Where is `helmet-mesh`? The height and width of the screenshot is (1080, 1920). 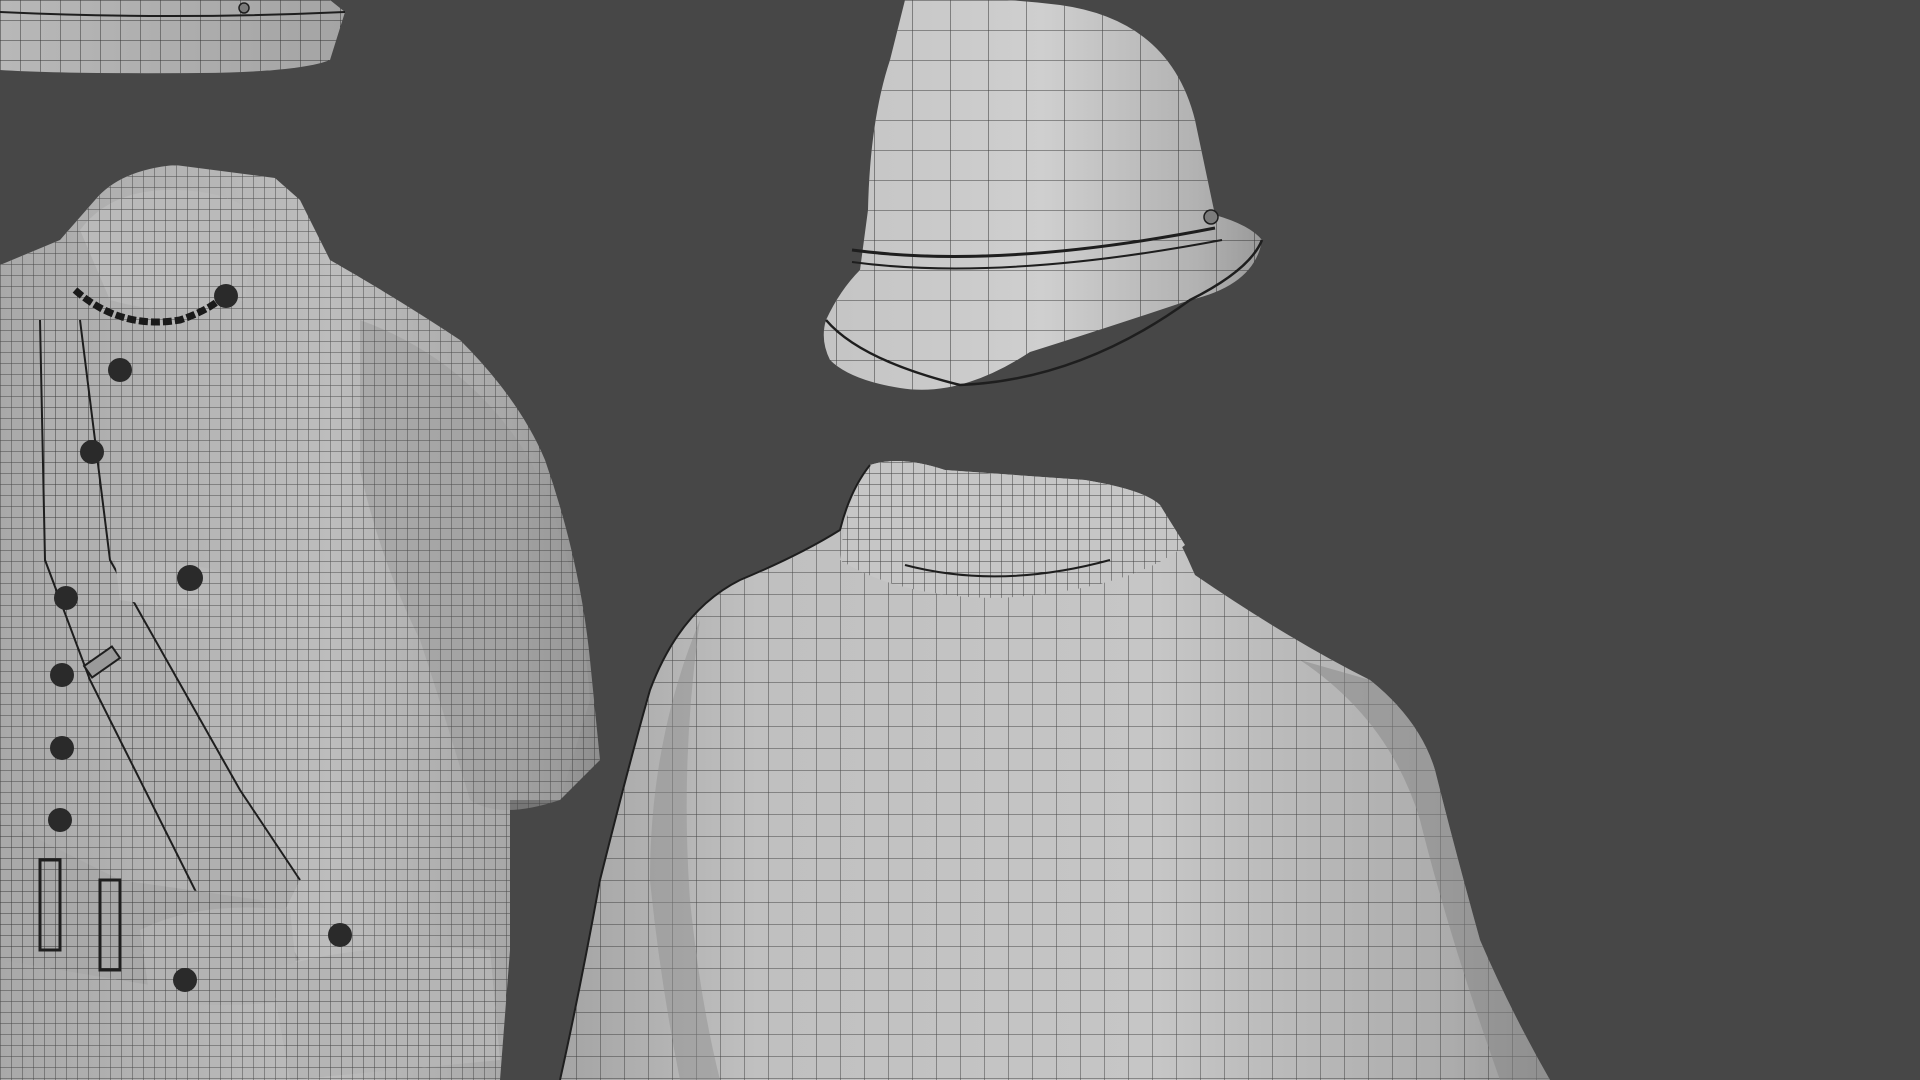
helmet-mesh is located at coordinates (1043, 195).